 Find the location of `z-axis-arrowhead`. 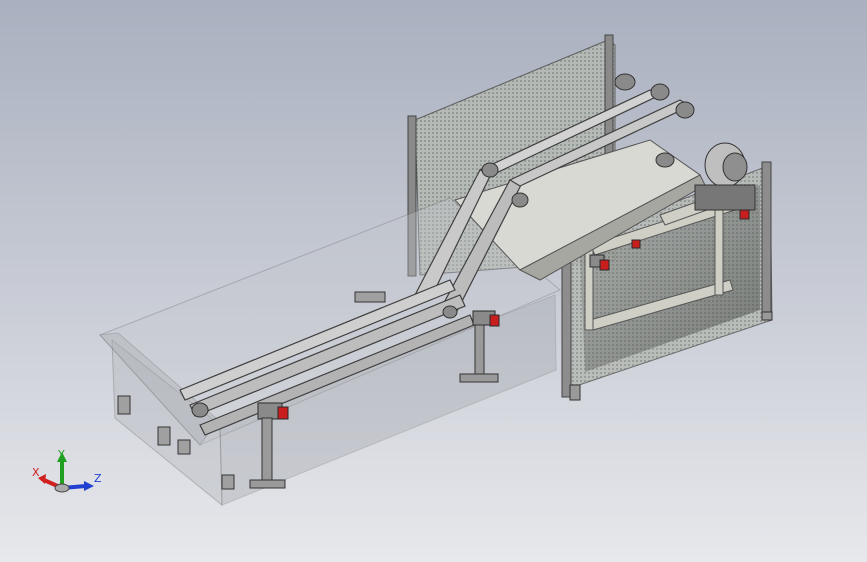

z-axis-arrowhead is located at coordinates (89, 486).